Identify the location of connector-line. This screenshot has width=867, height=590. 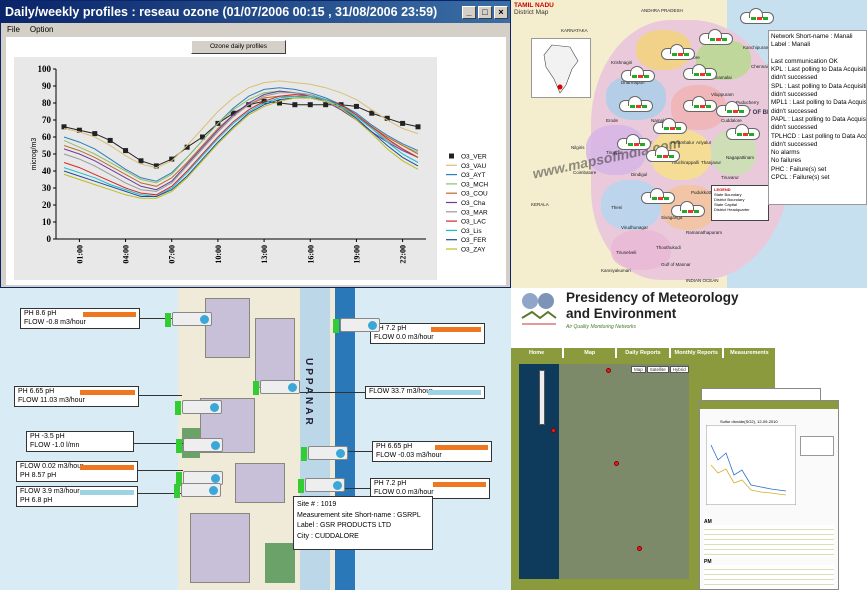
(360, 451).